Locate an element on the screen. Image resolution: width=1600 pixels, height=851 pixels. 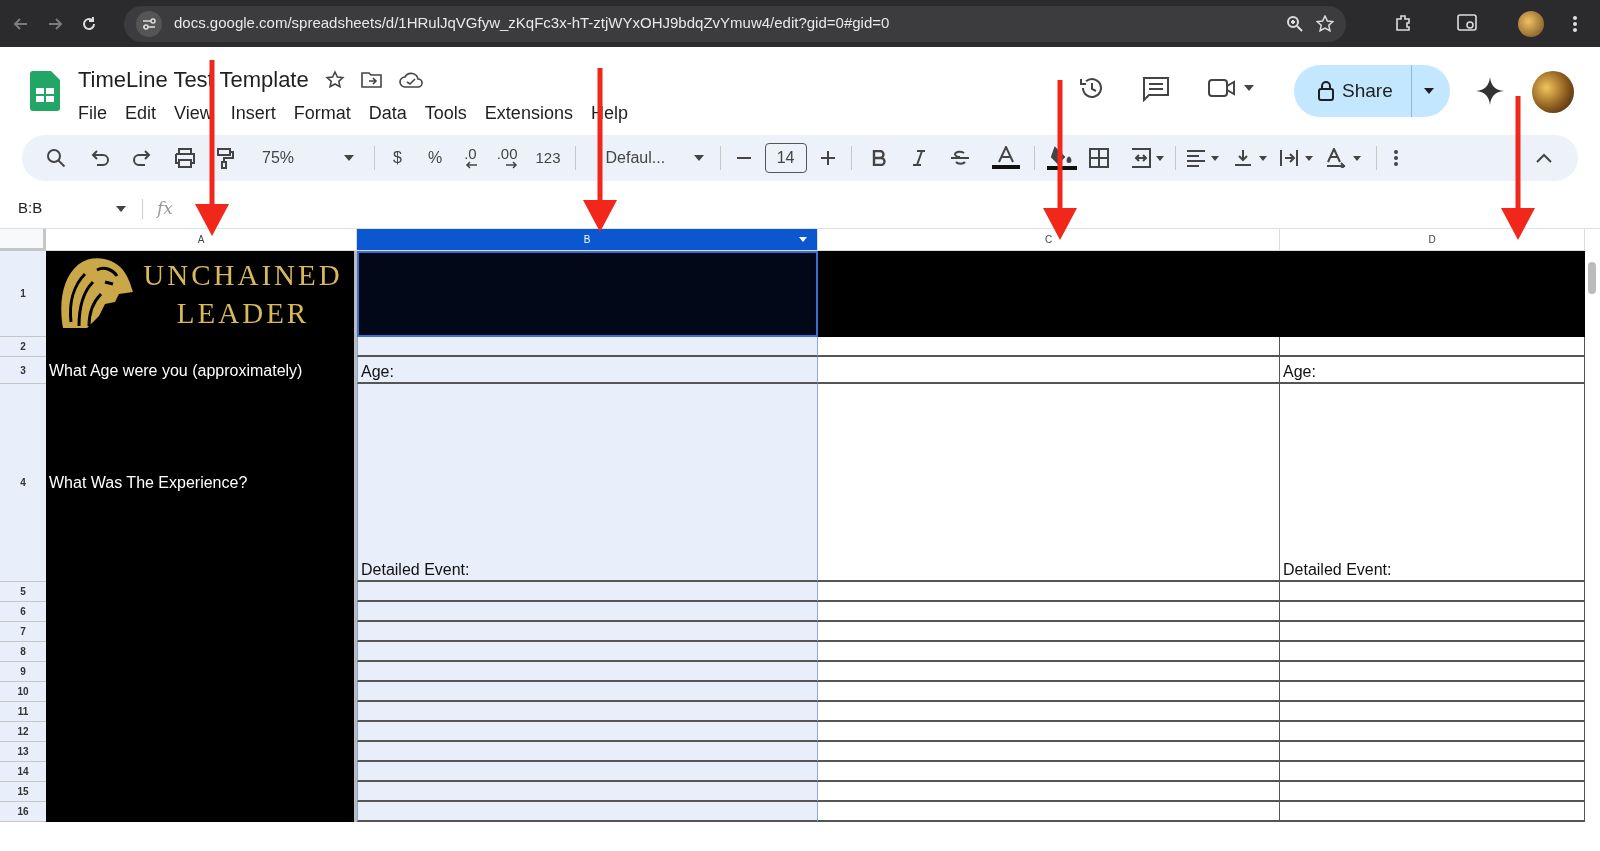
row-number: 16 is located at coordinates (23, 812).